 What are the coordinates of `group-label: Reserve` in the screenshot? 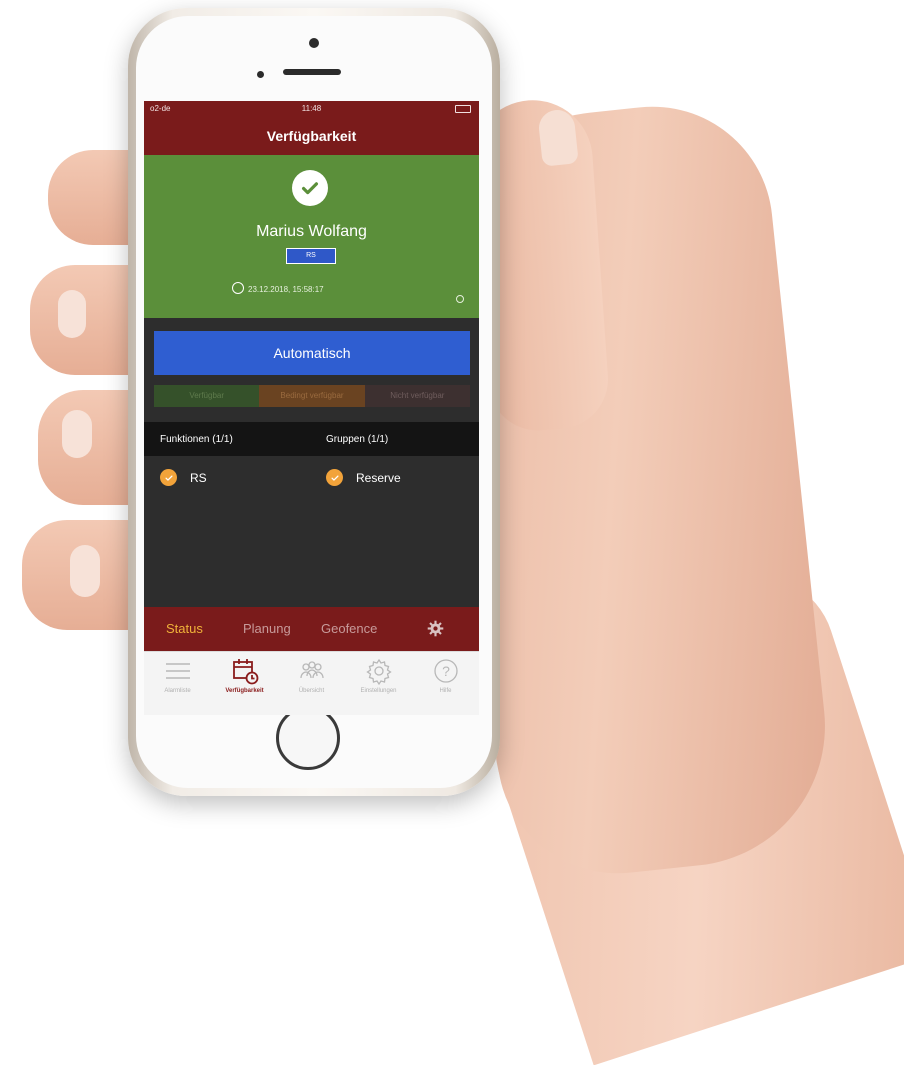 It's located at (378, 477).